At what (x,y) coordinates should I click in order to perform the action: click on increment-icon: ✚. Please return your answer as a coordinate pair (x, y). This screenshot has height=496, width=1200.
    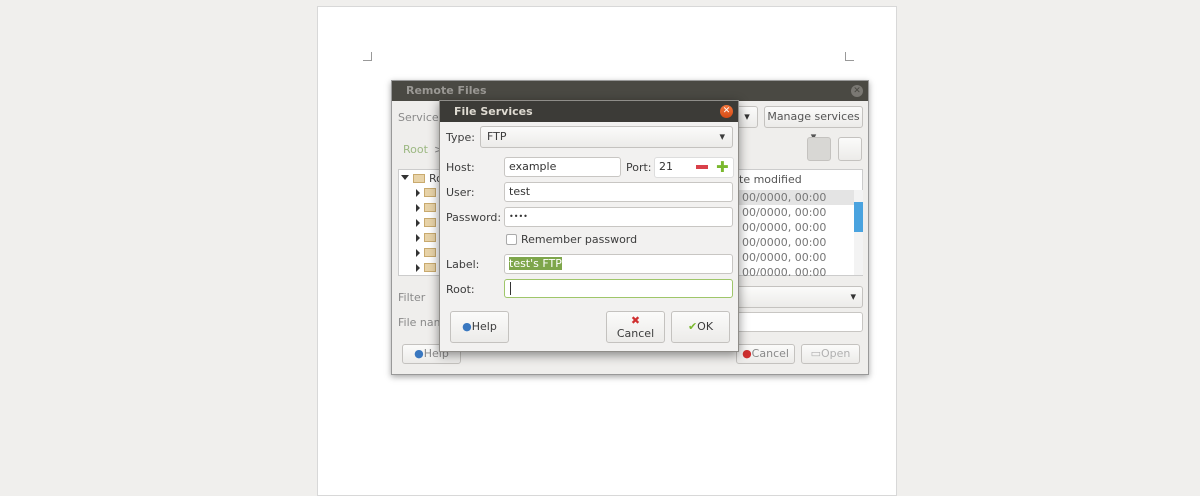
    Looking at the image, I should click on (722, 167).